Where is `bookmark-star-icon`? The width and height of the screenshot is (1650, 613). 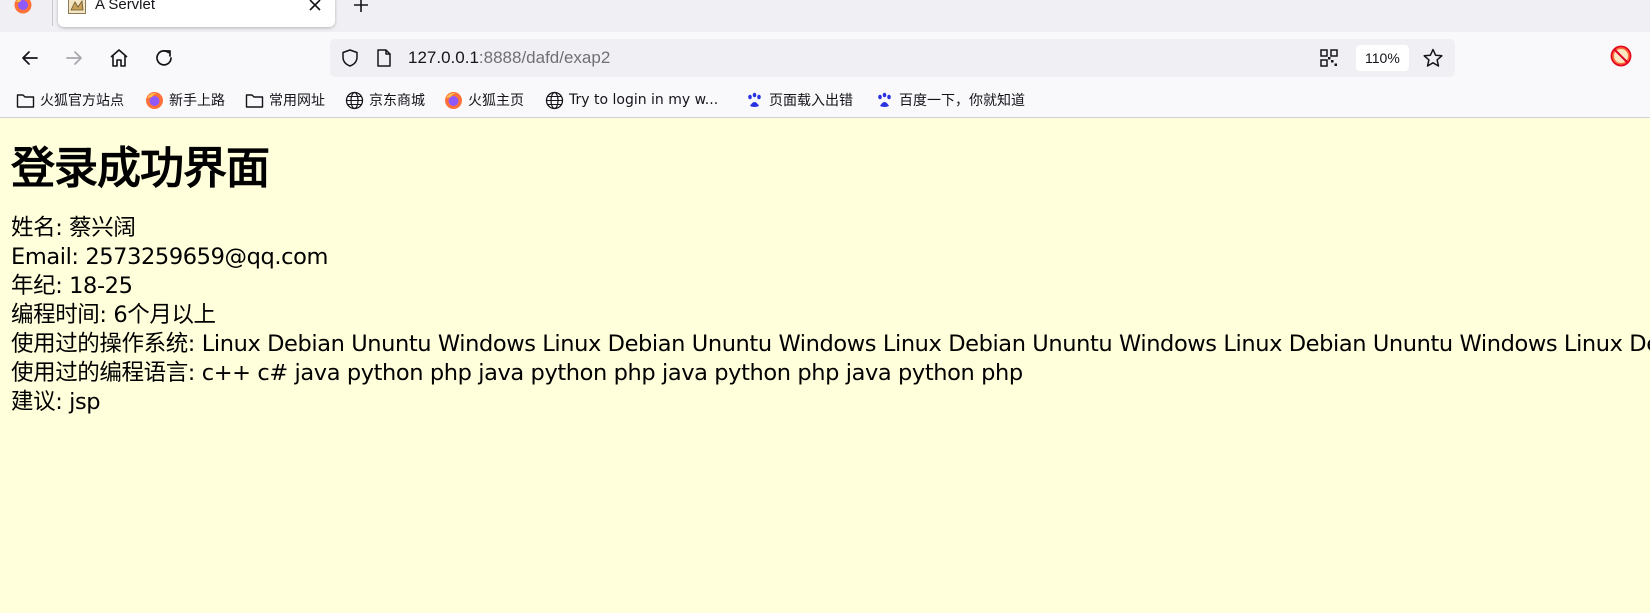
bookmark-star-icon is located at coordinates (1433, 58).